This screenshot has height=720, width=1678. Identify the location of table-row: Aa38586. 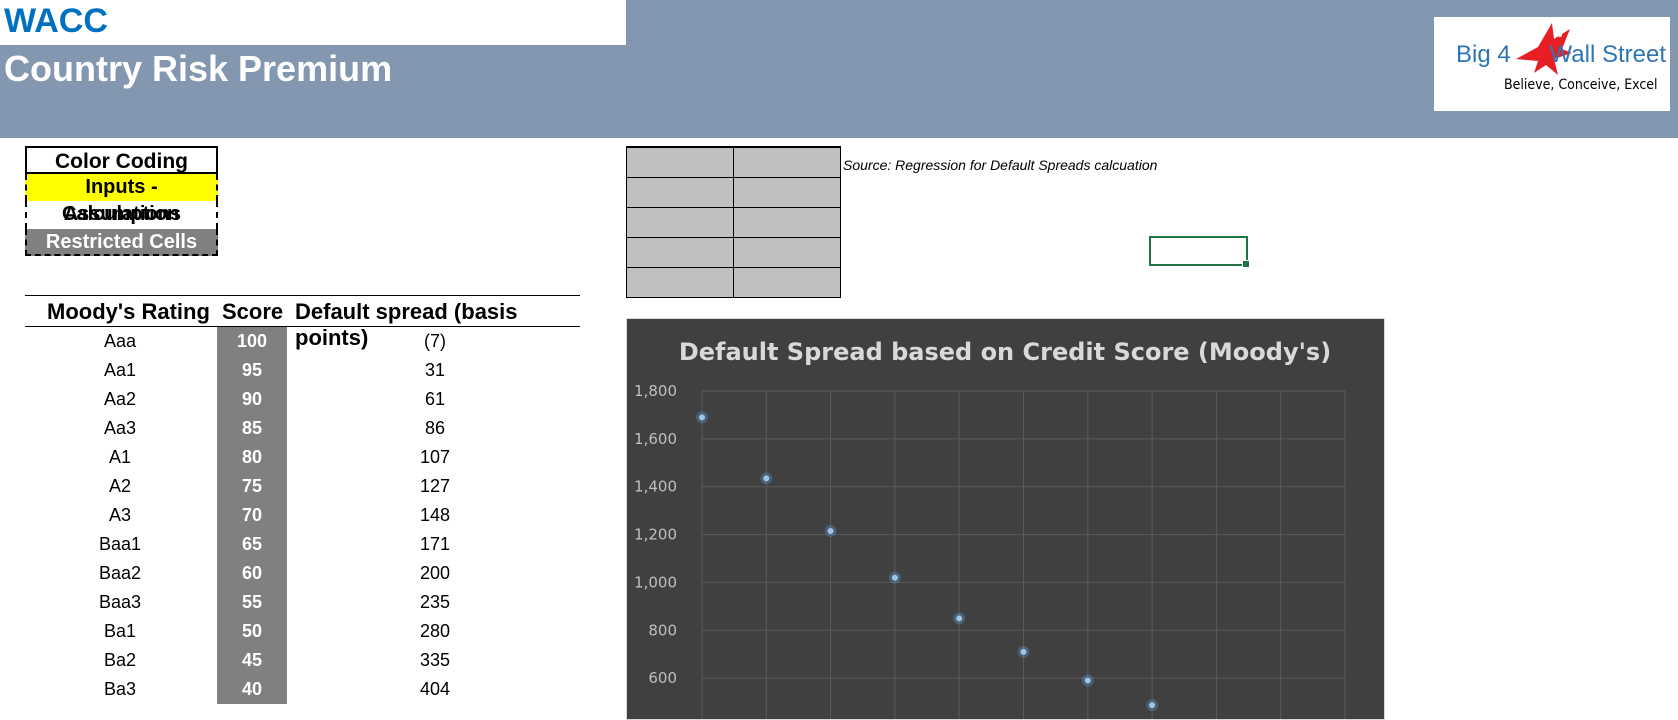
(302, 428).